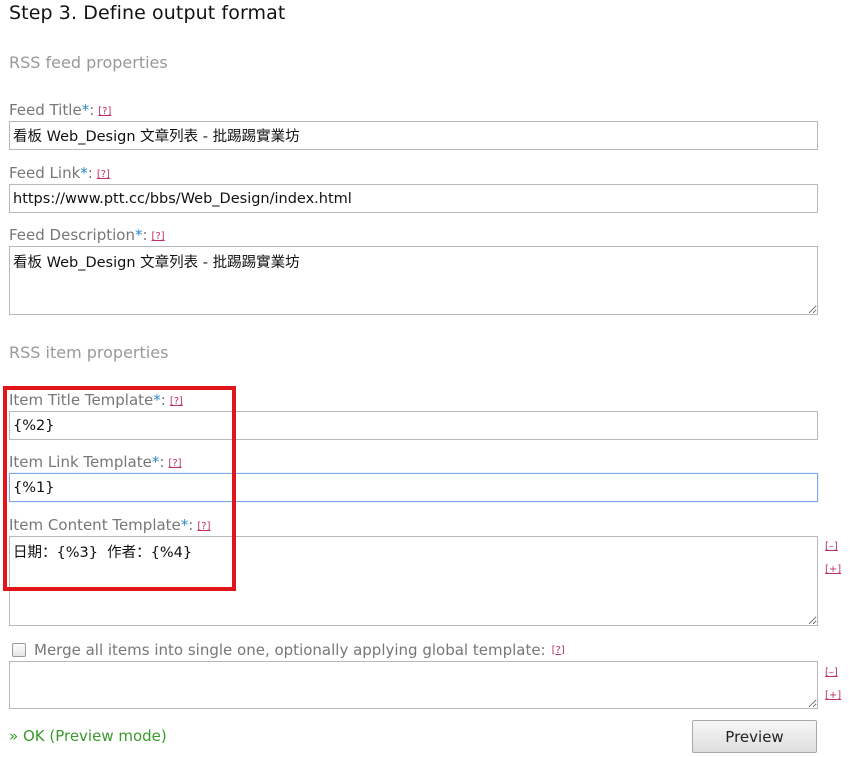 This screenshot has height=757, width=850. Describe the element at coordinates (831, 546) in the screenshot. I see `content-template-collapse-link: [–]` at that location.